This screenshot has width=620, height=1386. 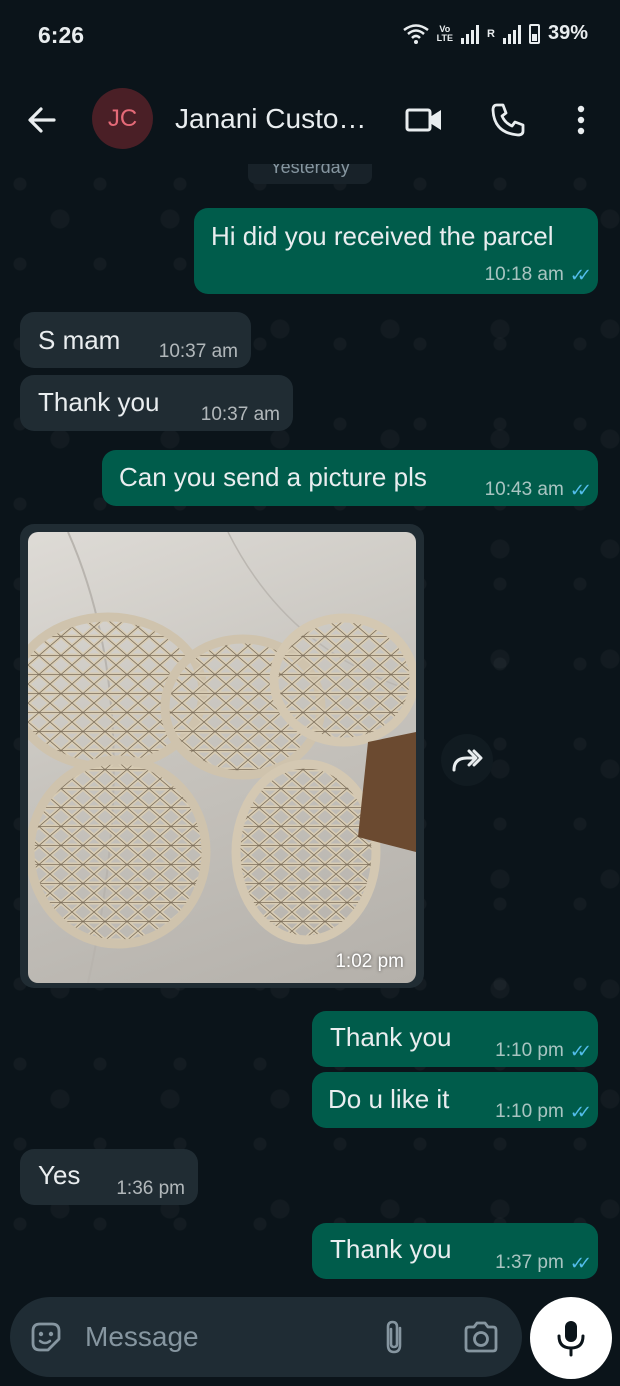 What do you see at coordinates (529, 1262) in the screenshot?
I see `message-time: 1:37 pm` at bounding box center [529, 1262].